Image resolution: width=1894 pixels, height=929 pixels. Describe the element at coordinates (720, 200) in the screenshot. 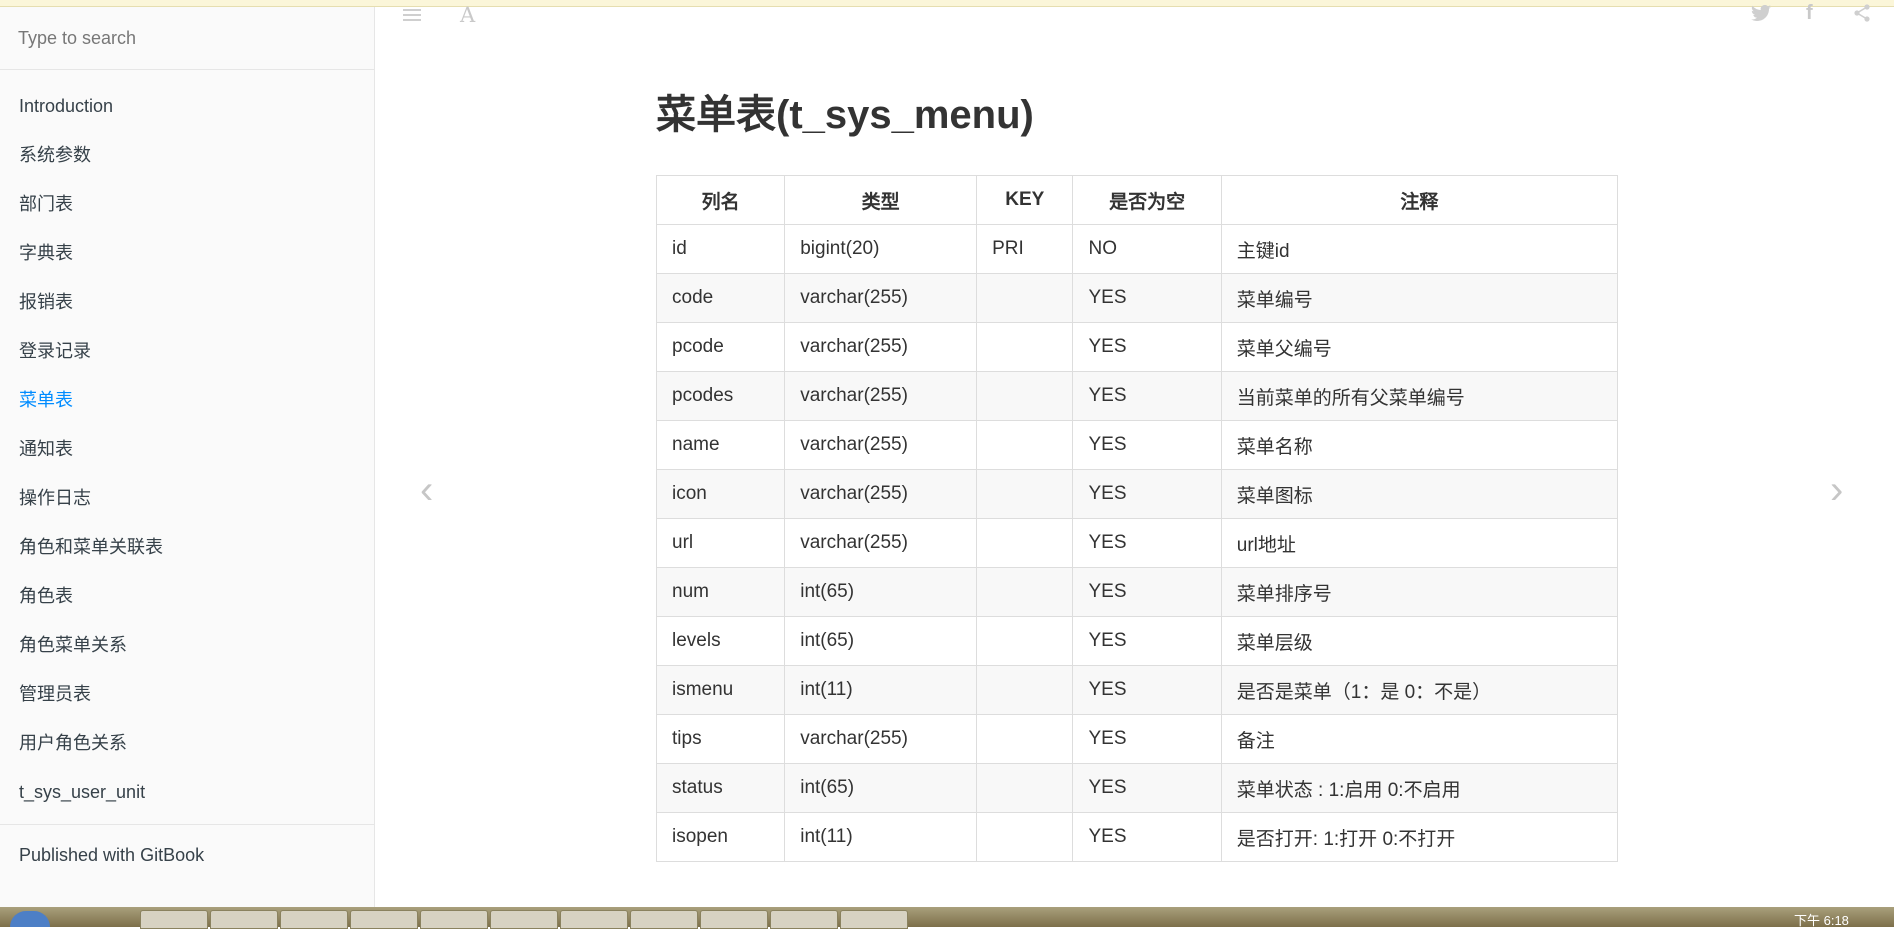

I see `column-header-name: 列名` at that location.